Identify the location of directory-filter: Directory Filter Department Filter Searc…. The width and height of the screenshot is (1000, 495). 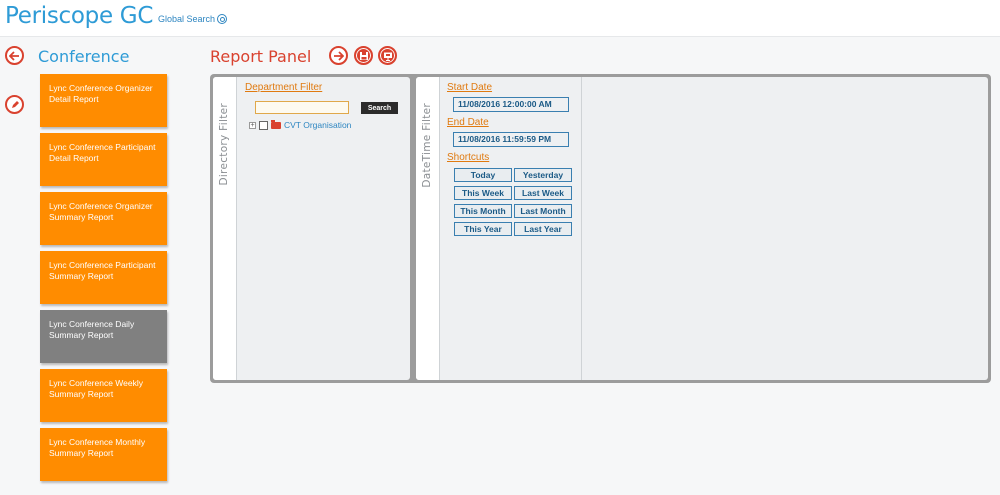
(311, 228).